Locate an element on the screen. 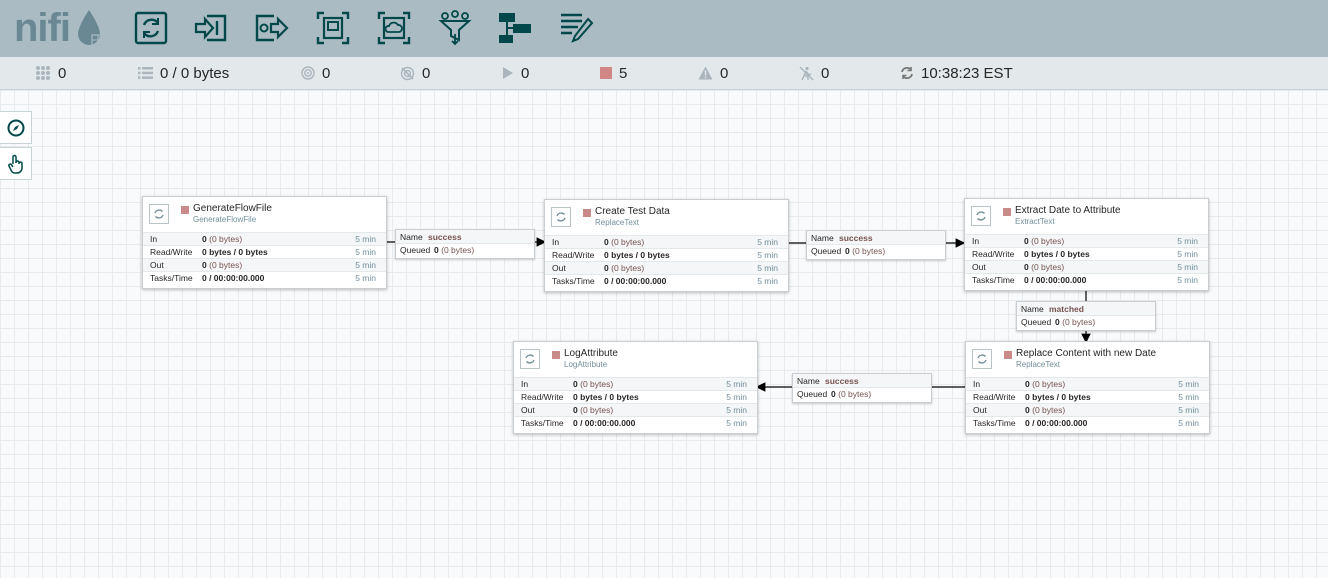 The width and height of the screenshot is (1328, 578). list-icon is located at coordinates (145, 73).